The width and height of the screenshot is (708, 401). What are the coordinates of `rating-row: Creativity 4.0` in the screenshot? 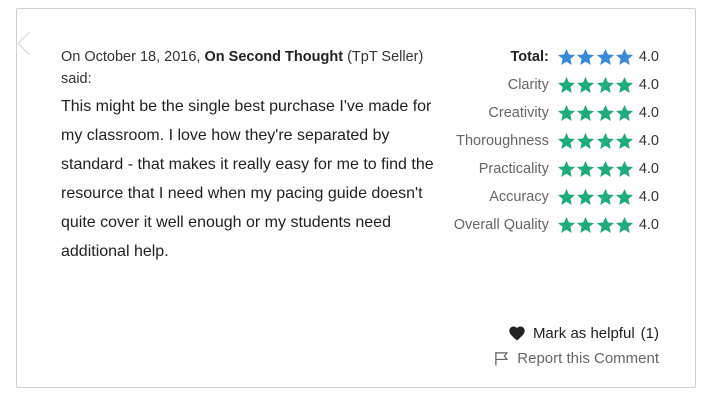 It's located at (556, 113).